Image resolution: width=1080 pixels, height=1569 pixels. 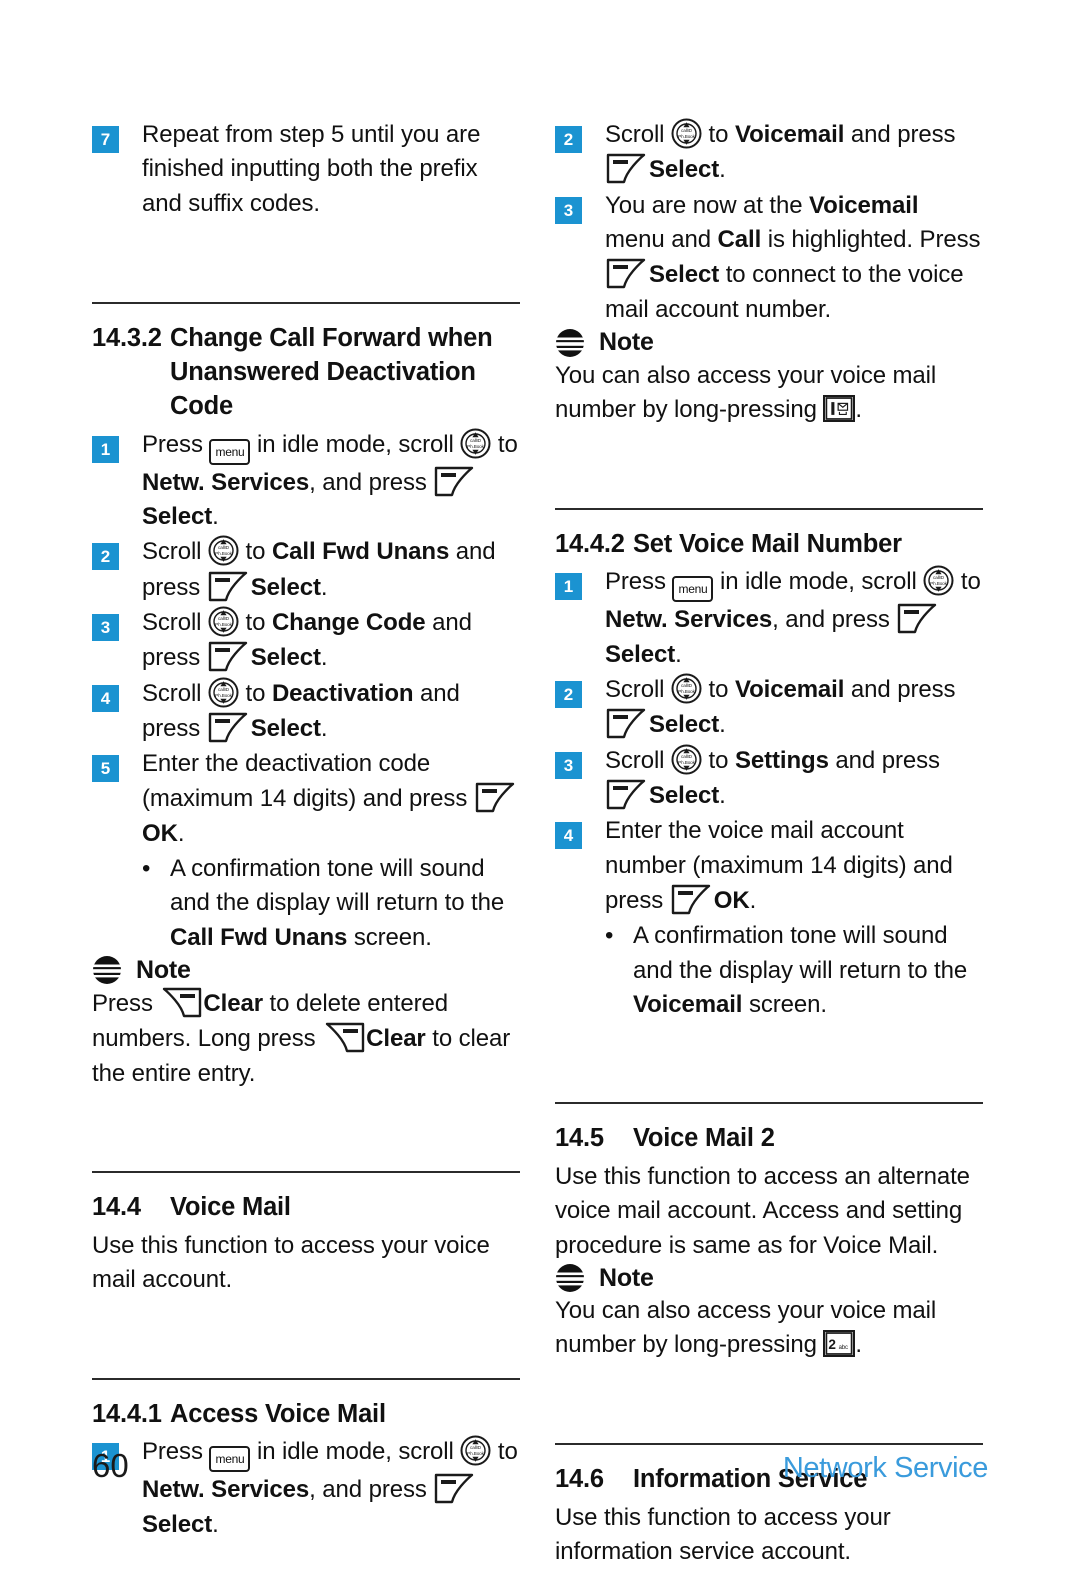 I want to click on step-badge: 4, so click(x=105, y=698).